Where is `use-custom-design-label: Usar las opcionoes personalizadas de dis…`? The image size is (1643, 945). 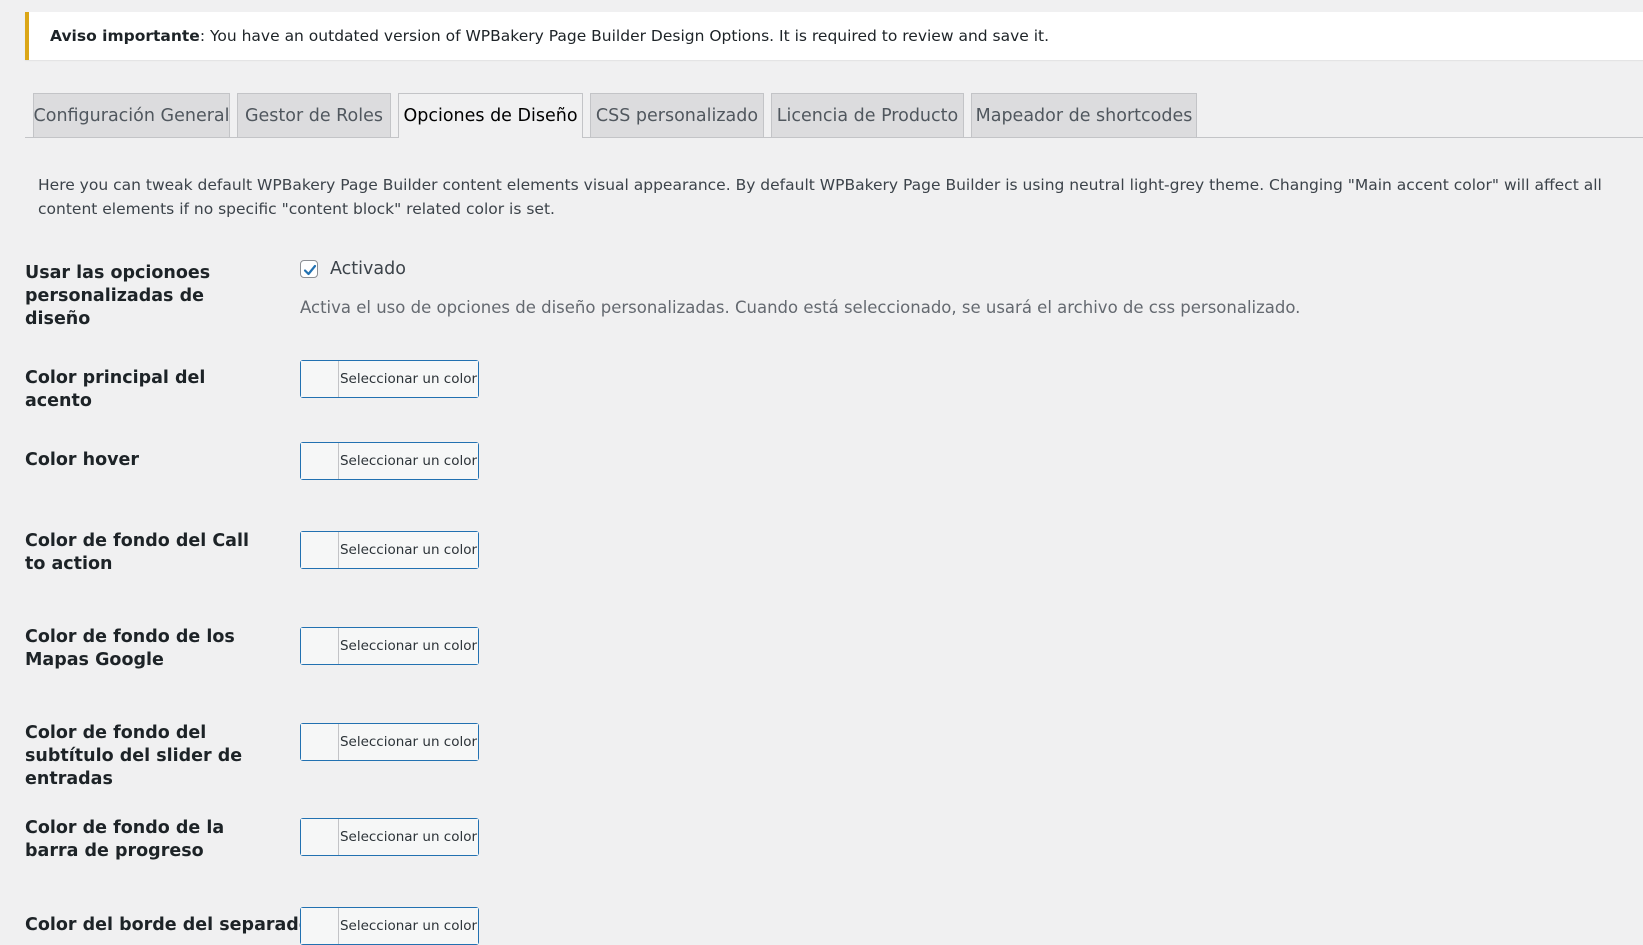
use-custom-design-label: Usar las opcionoes personalizadas de dis… is located at coordinates (118, 296).